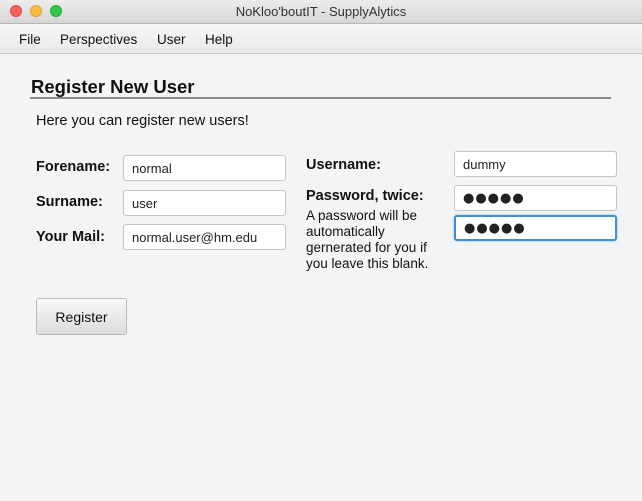  Describe the element at coordinates (30, 39) in the screenshot. I see `menu-file: File` at that location.